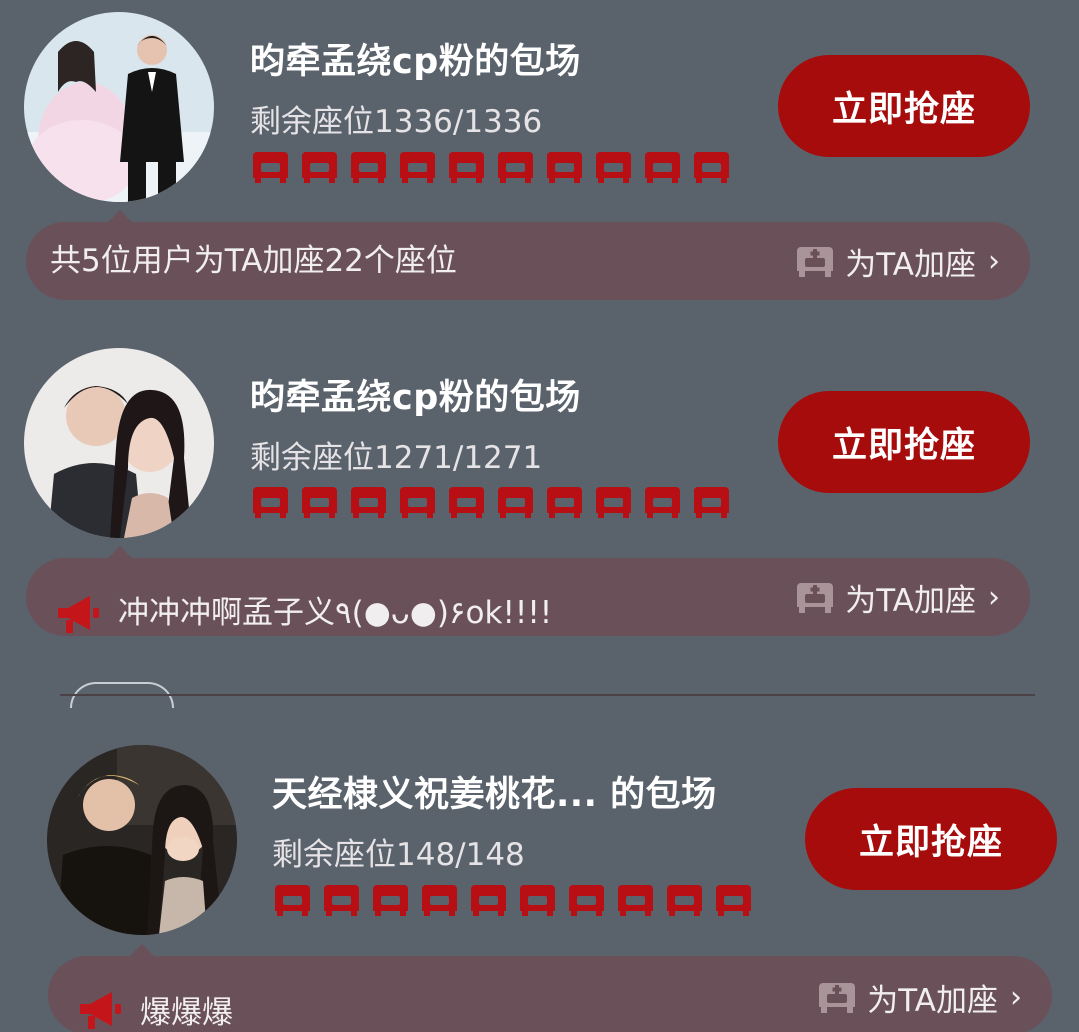 This screenshot has width=1079, height=1032. I want to click on seat-plus-icon, so click(837, 998).